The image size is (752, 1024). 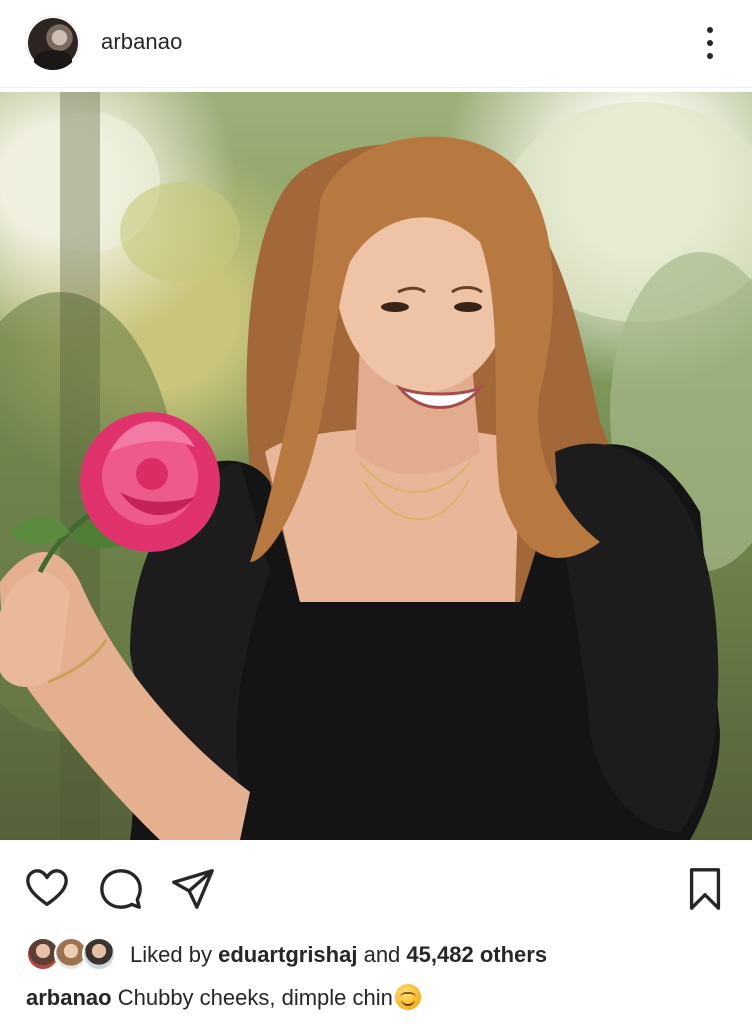 I want to click on post-caption: arbanao Chubby cheeks, dimple chin, so click(x=223, y=997).